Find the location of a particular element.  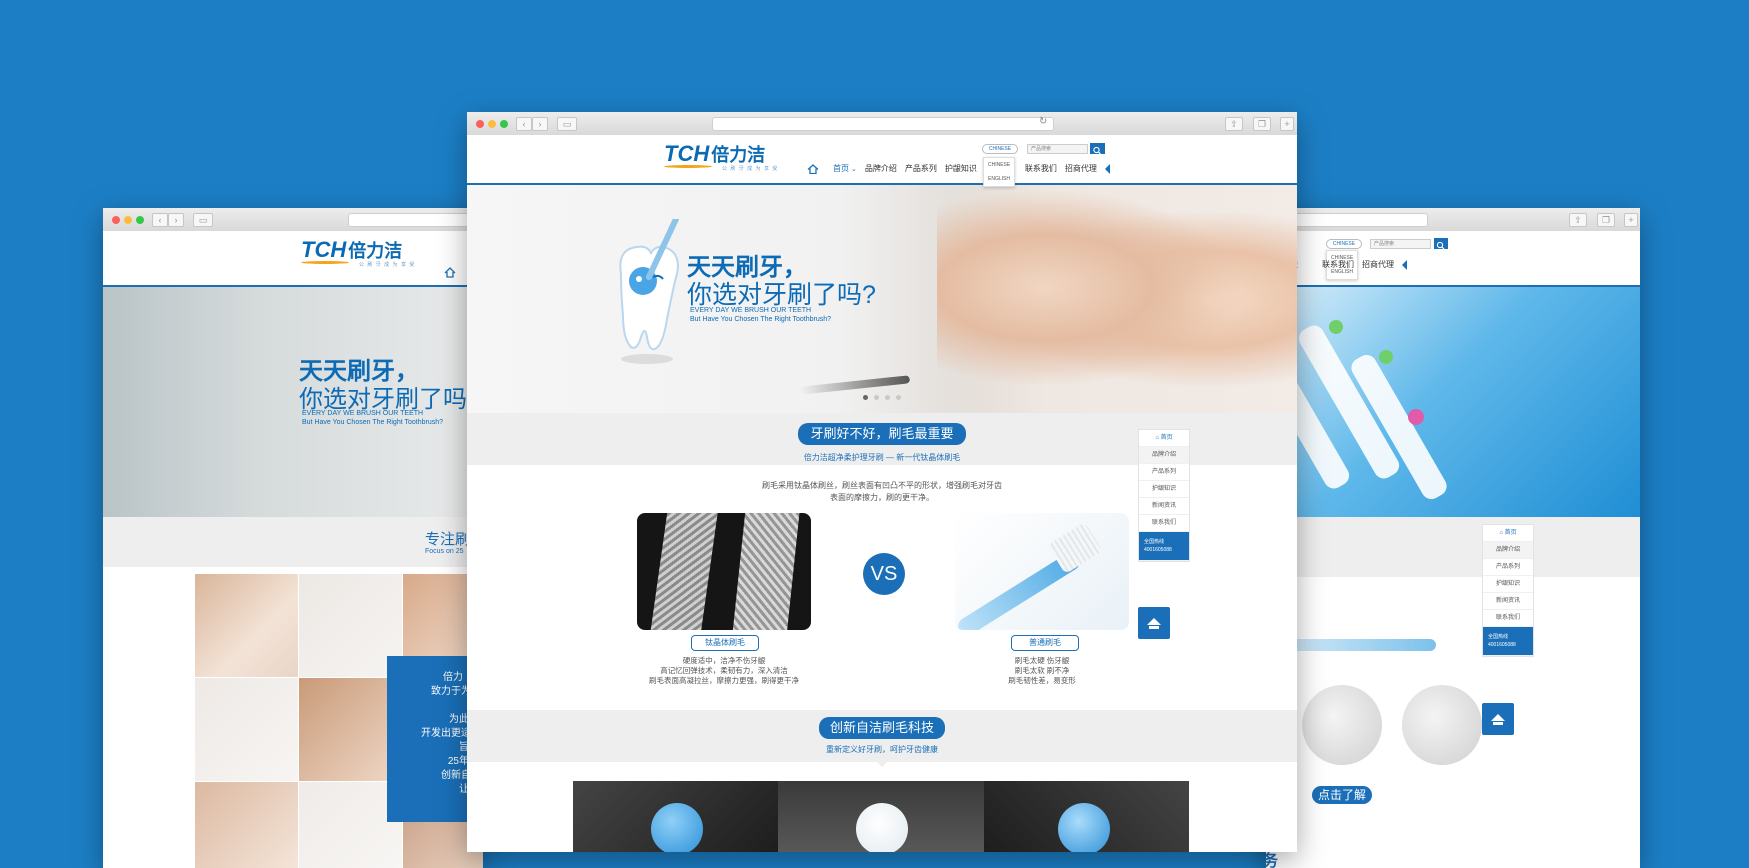

logo-tch: TCH is located at coordinates (324, 249).